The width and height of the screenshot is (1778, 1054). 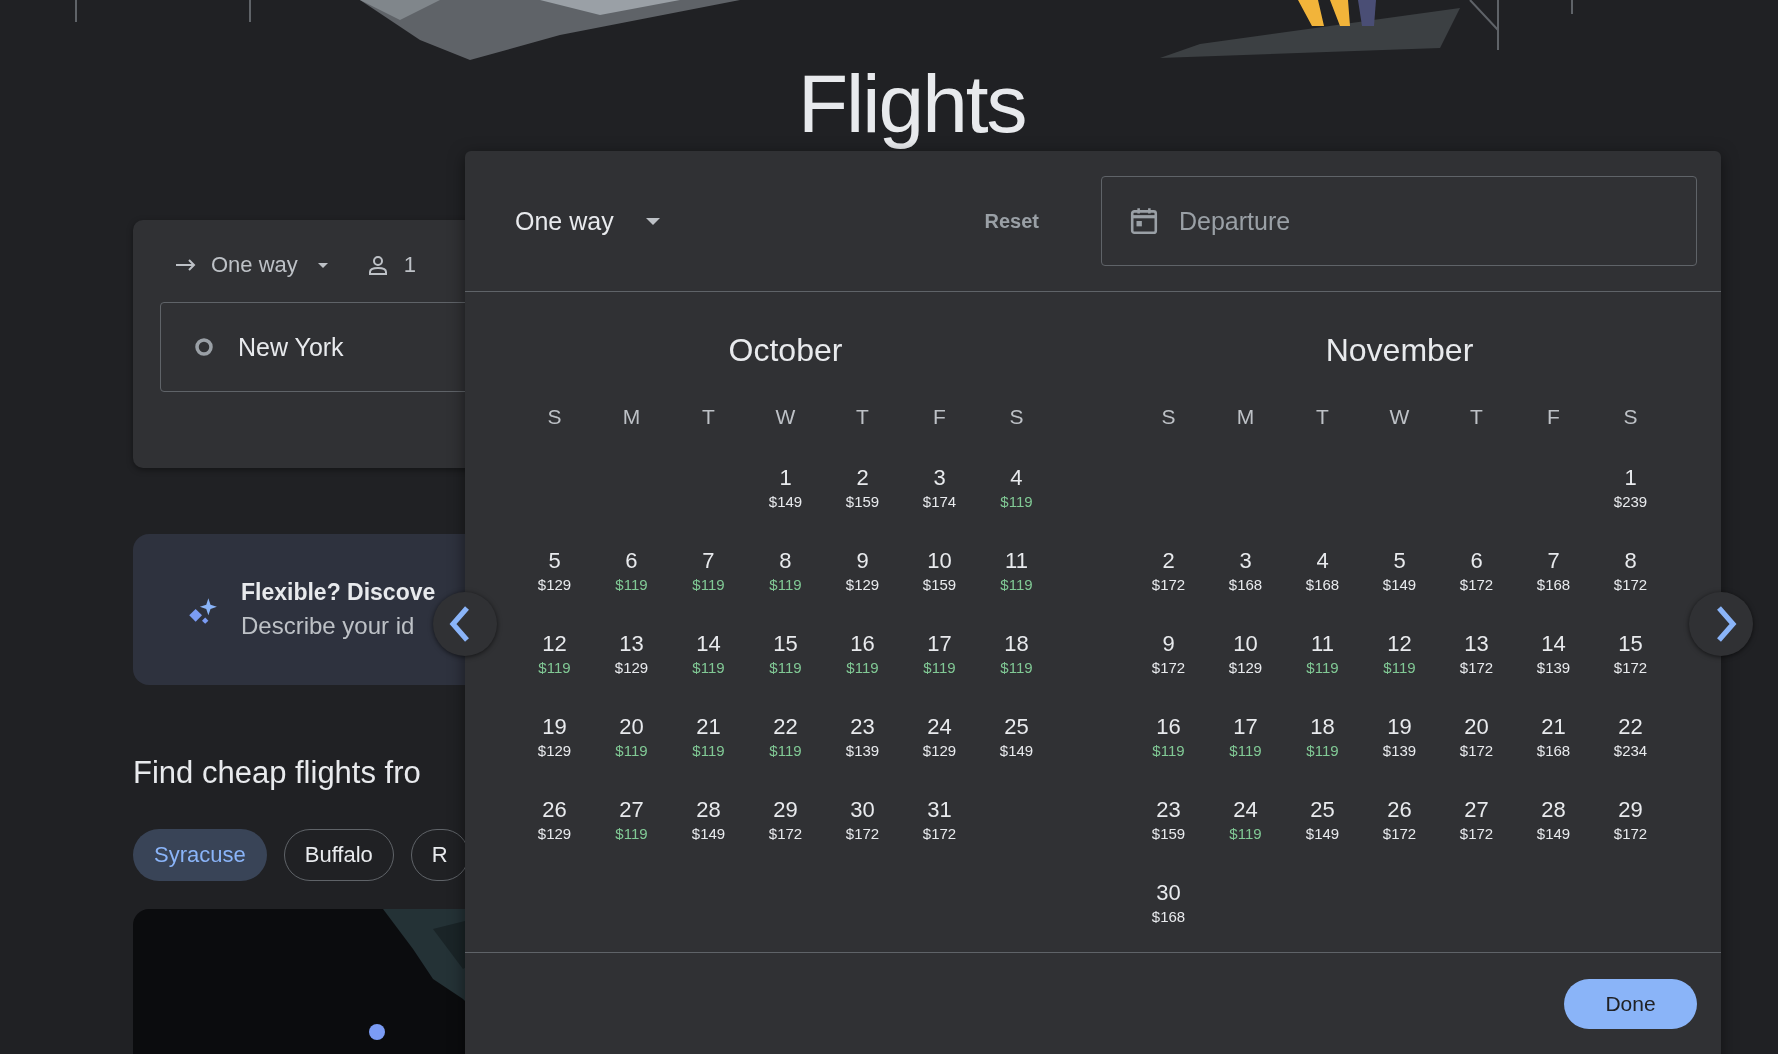 I want to click on day-button: 14 $139, so click(x=1553, y=653).